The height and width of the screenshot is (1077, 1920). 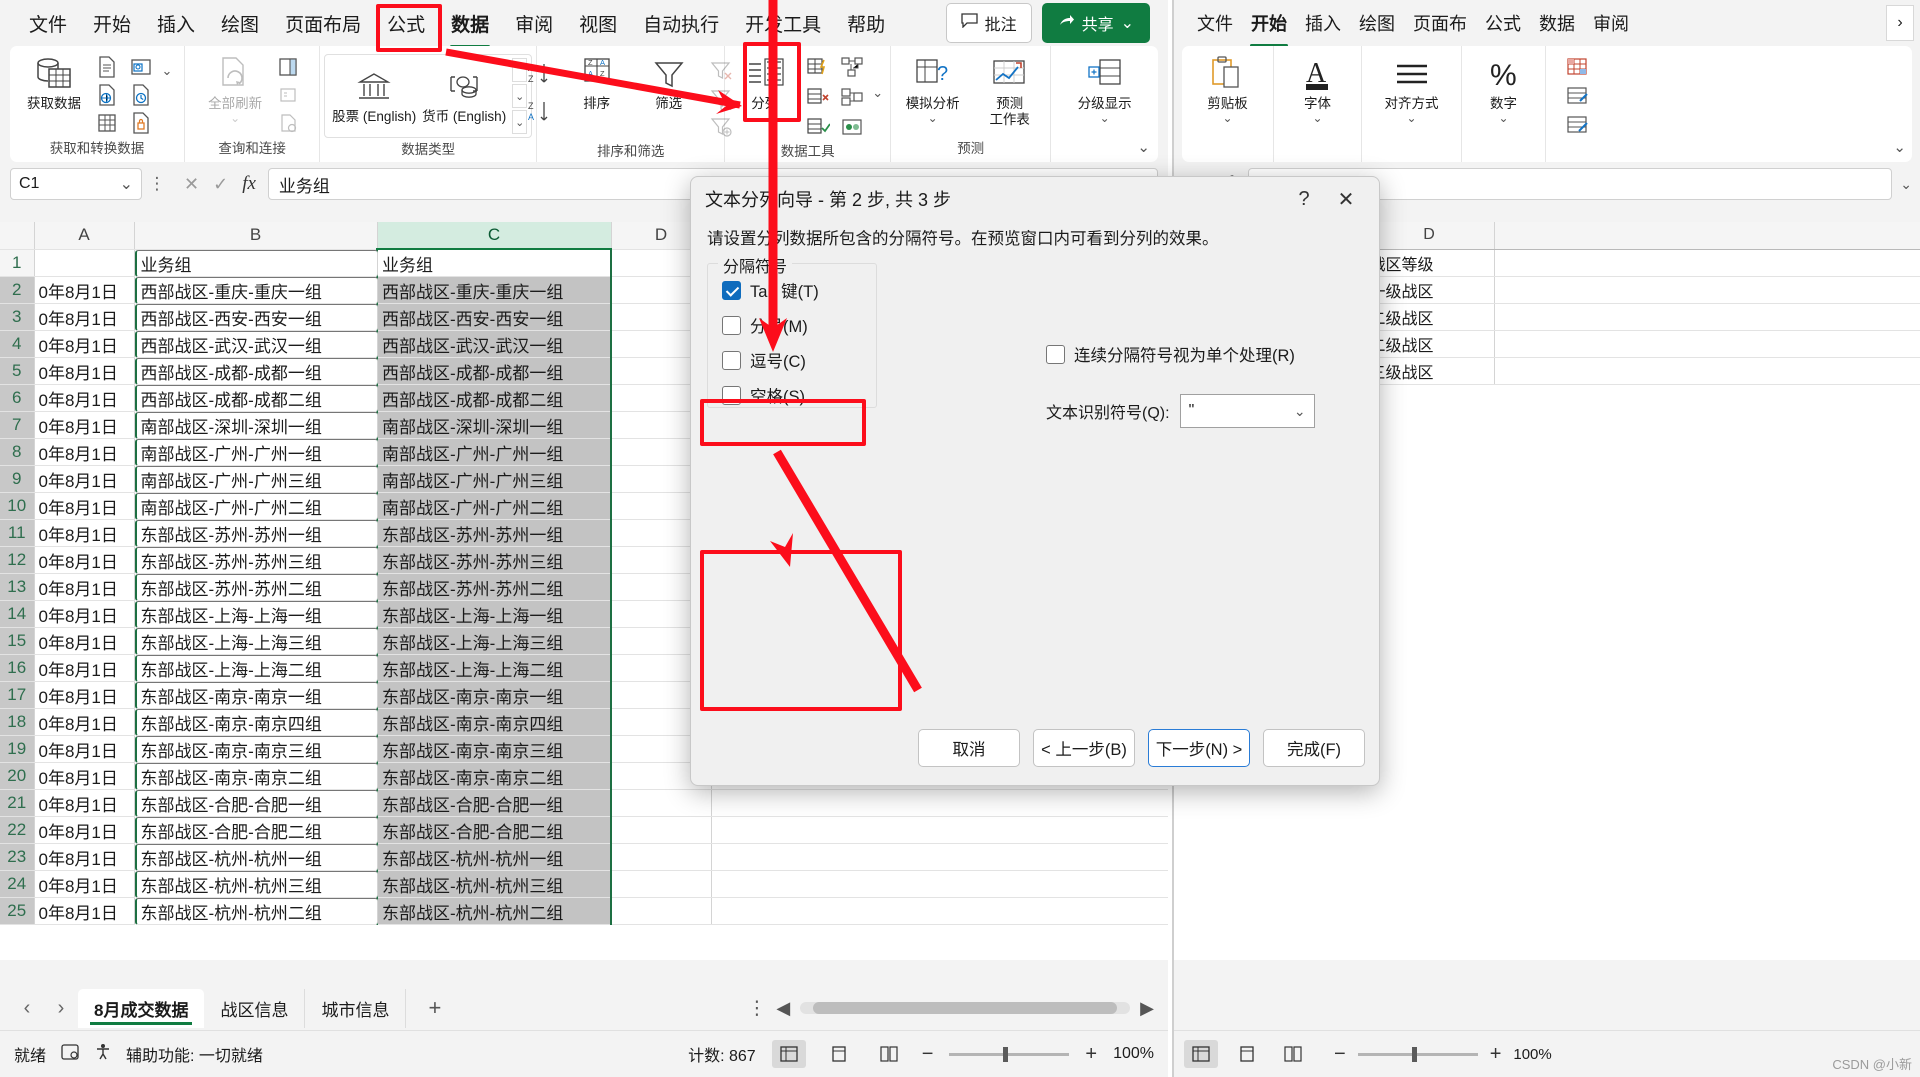 I want to click on cell-b: 东部战区-合肥-合肥一组, so click(x=256, y=803).